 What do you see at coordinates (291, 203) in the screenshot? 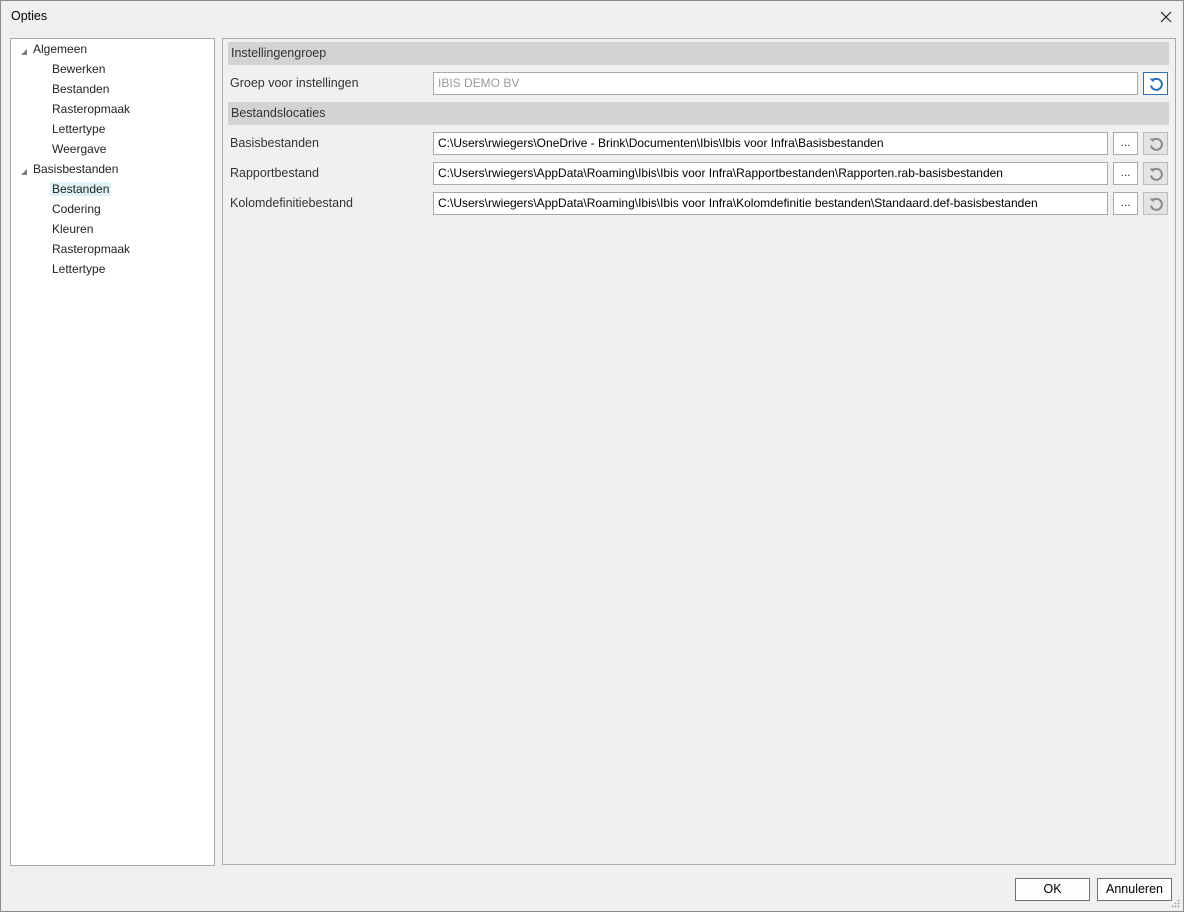
I see `field-label: Kolomdefinitiebestand` at bounding box center [291, 203].